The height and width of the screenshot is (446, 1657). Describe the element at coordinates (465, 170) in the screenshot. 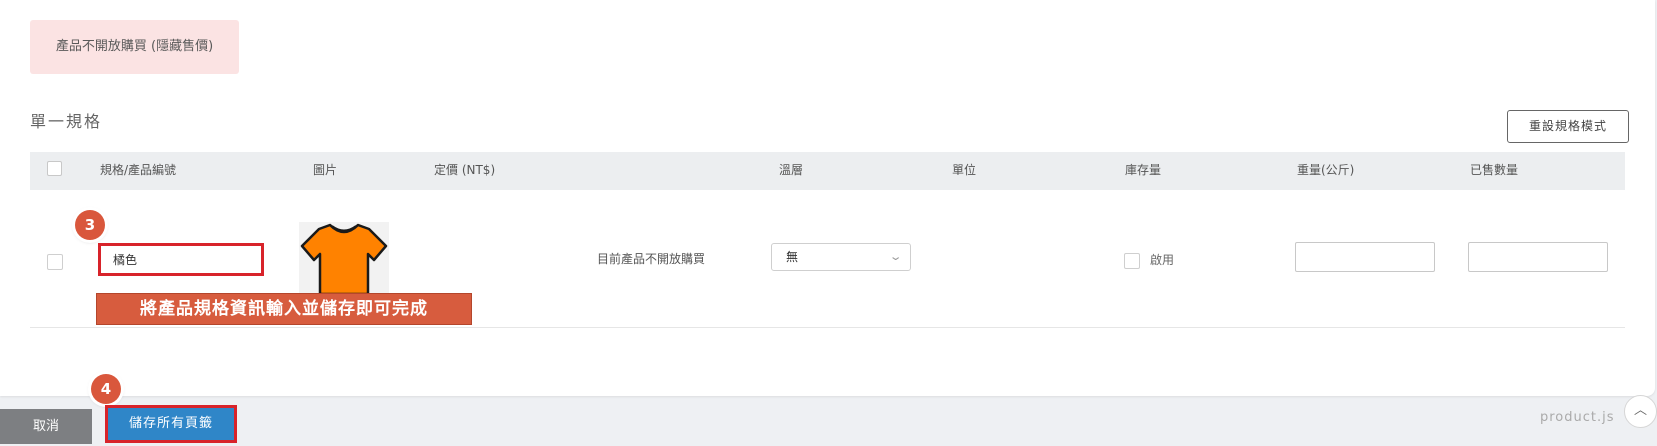

I see `header-price: 定價 (NT$)` at that location.